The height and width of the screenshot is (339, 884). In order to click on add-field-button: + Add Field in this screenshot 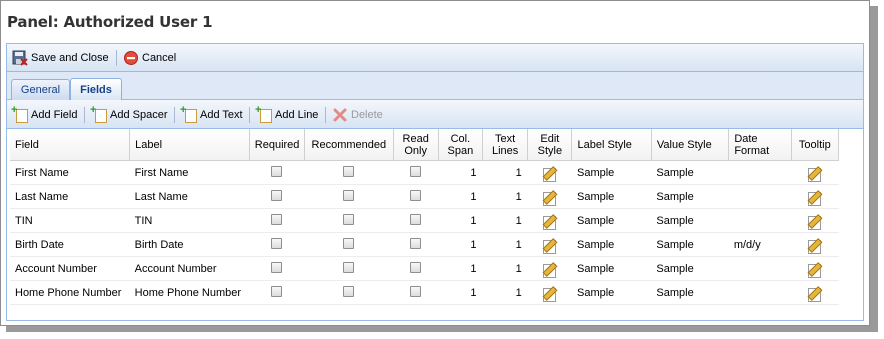, I will do `click(44, 114)`.